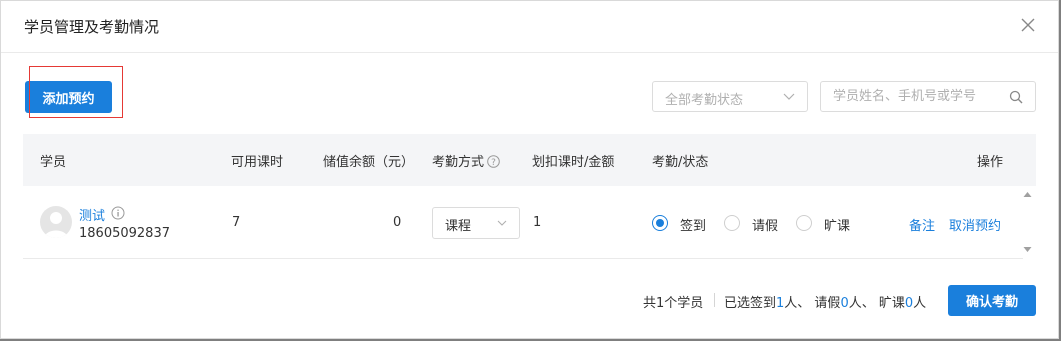 This screenshot has width=1061, height=341. Describe the element at coordinates (124, 233) in the screenshot. I see `student-phone: 18605092837` at that location.